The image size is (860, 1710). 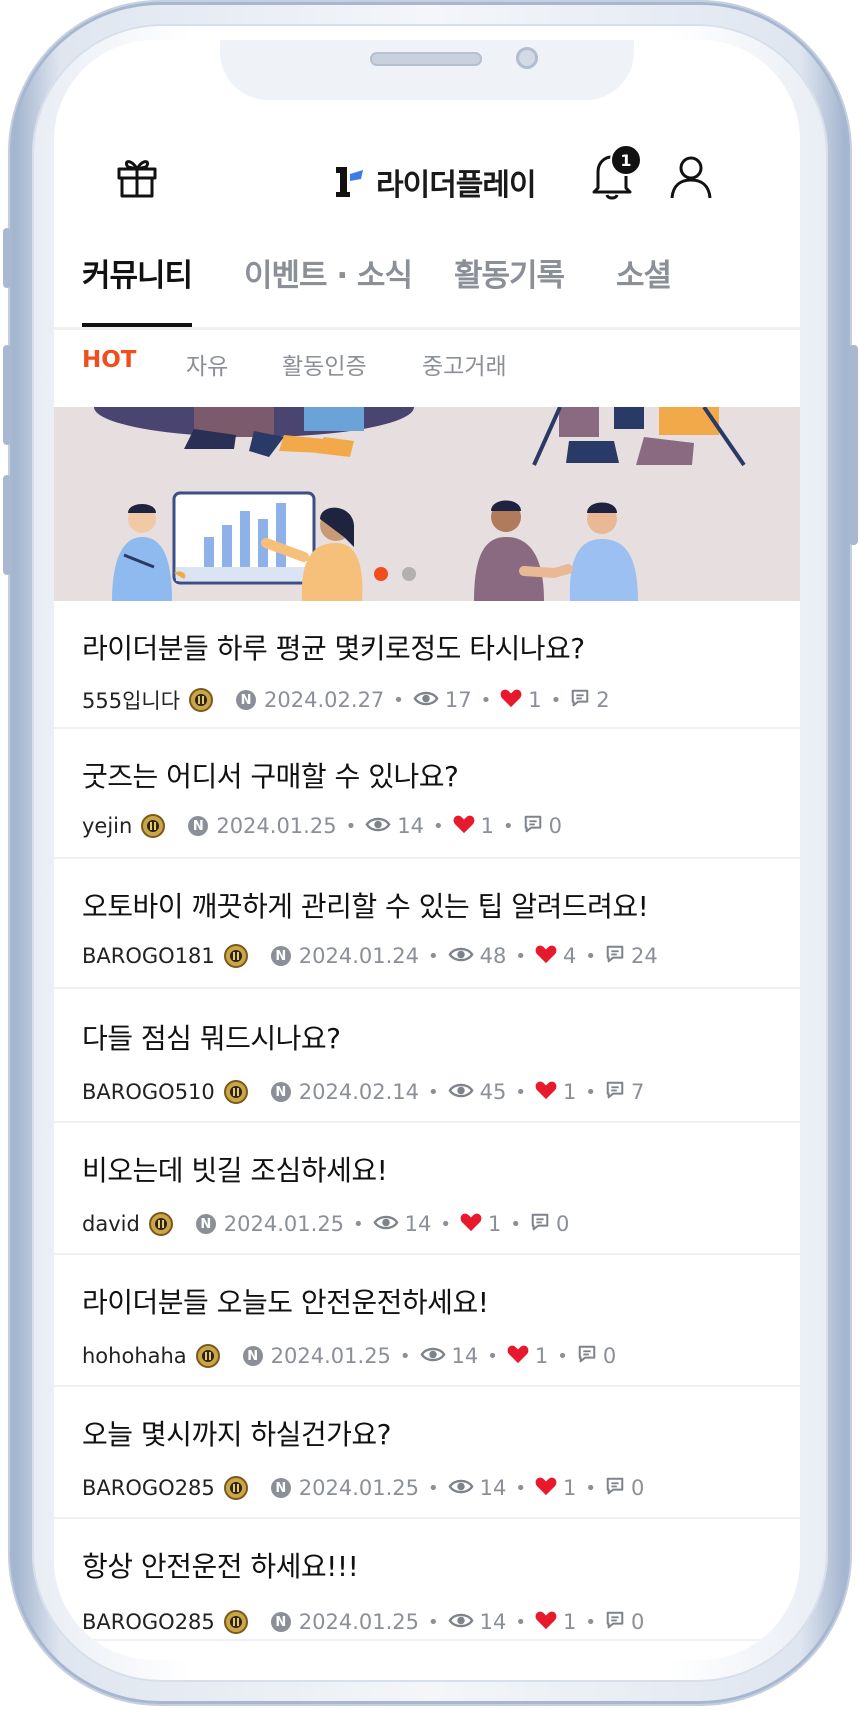 I want to click on post-title: 라이더분들 오늘도 안전운전하세요!, so click(x=285, y=1301).